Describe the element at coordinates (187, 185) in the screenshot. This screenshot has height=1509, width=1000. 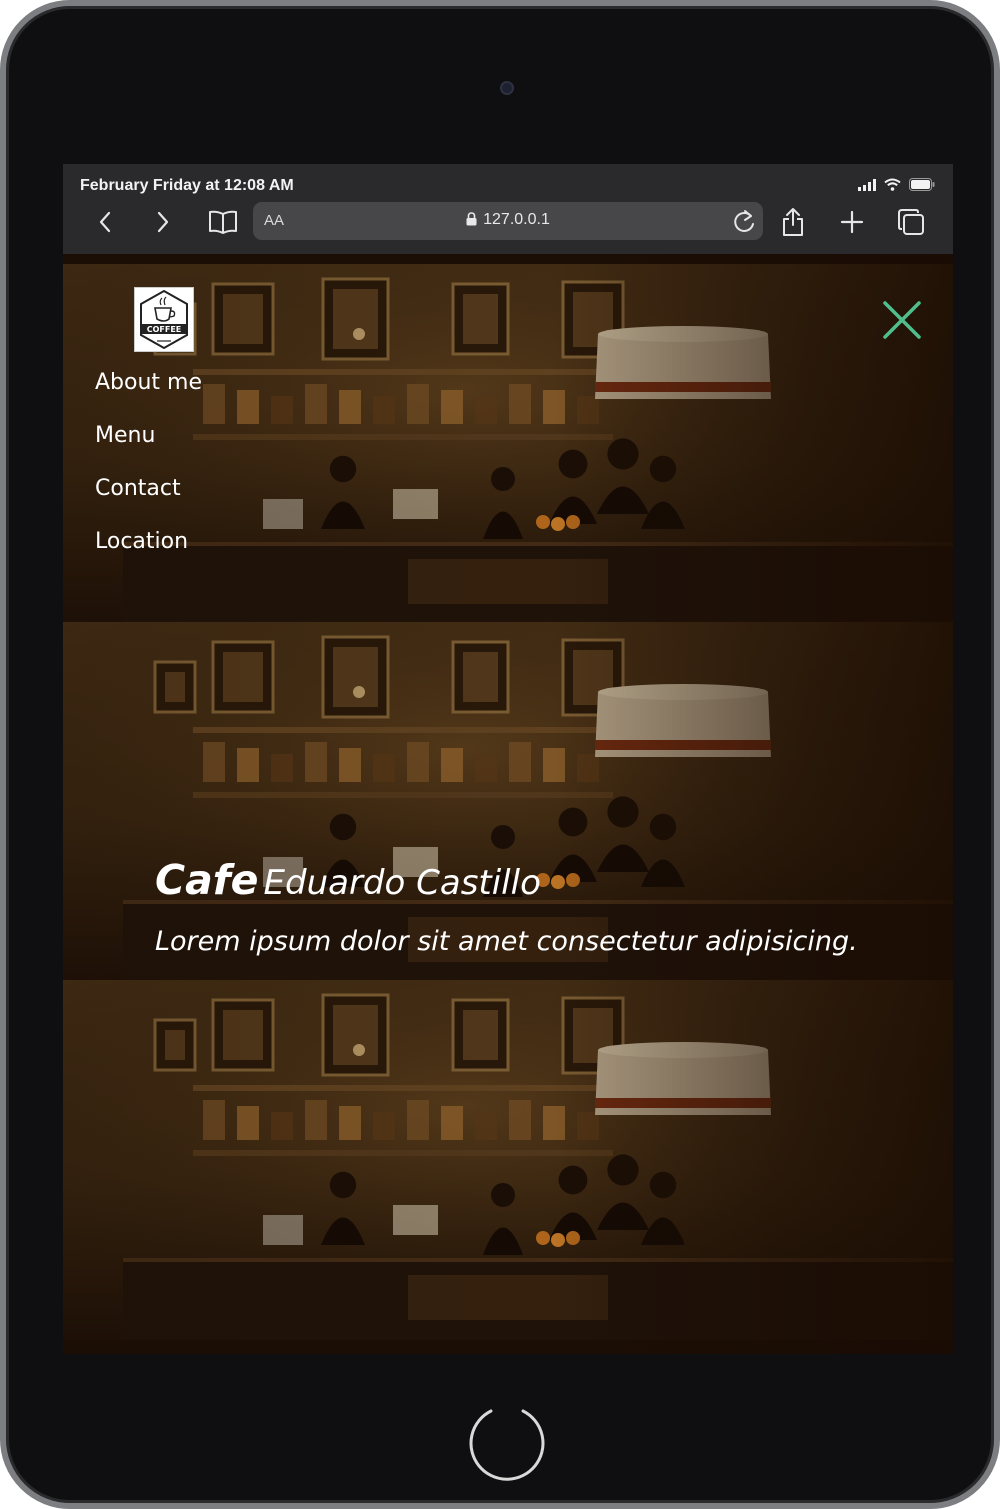
I see `status-time: February Friday at 12:08 AM` at that location.